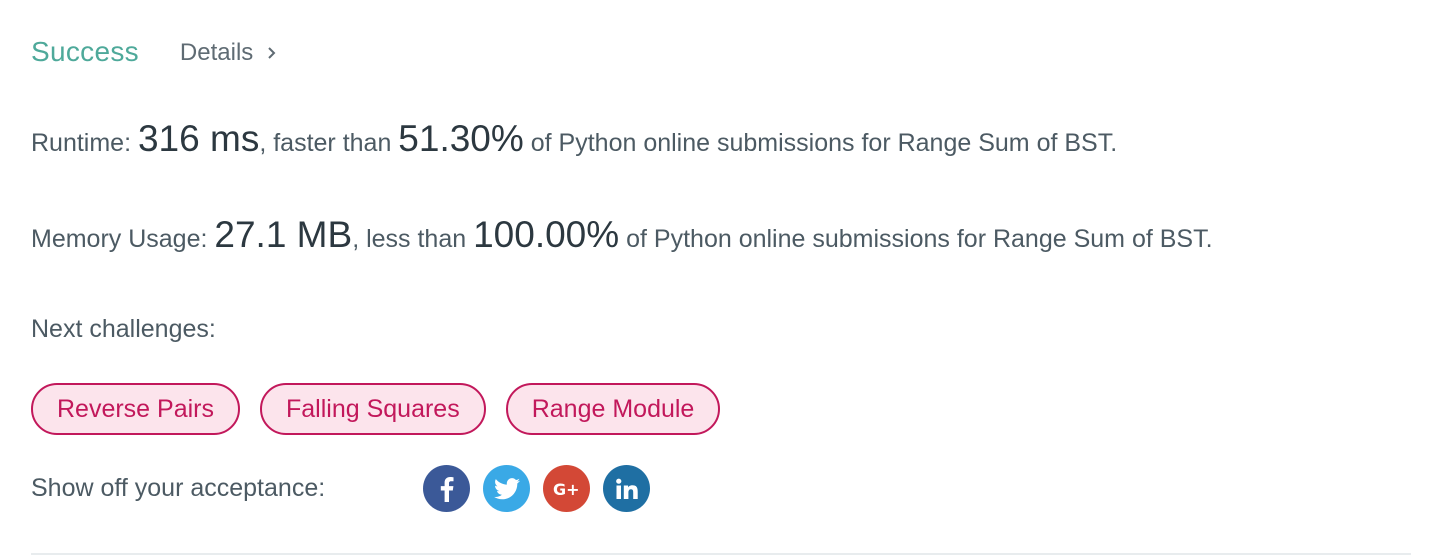 The height and width of the screenshot is (556, 1448). What do you see at coordinates (340, 488) in the screenshot?
I see `share-row: Show off your acceptance: G+` at bounding box center [340, 488].